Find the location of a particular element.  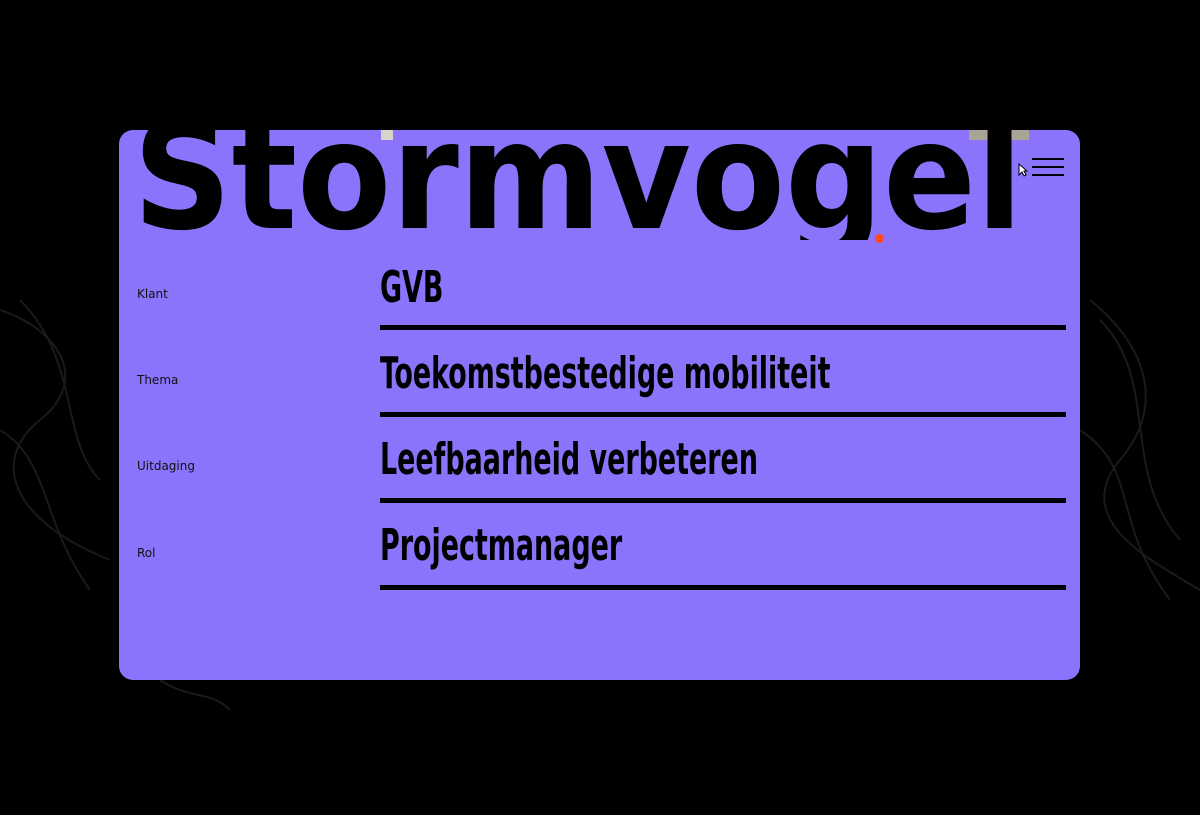

logo-text: Stormvogel is located at coordinates (578, 185).